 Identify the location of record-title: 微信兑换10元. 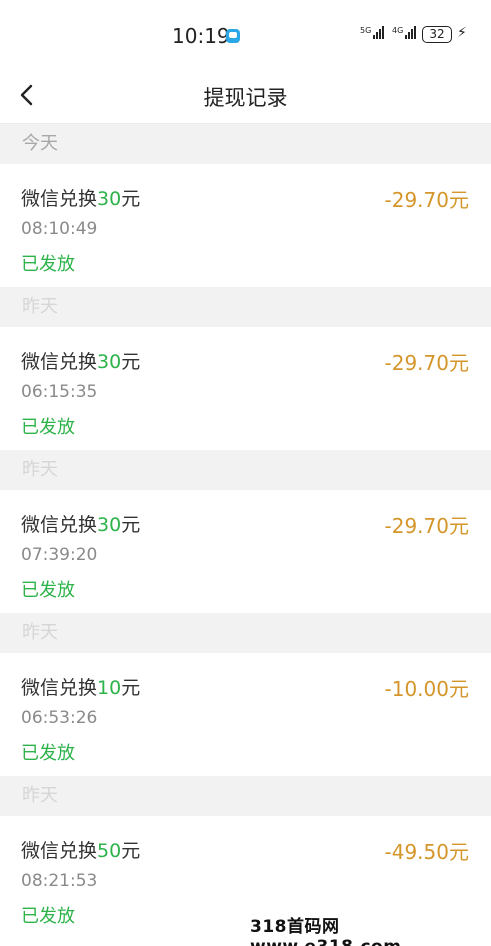
(80, 686).